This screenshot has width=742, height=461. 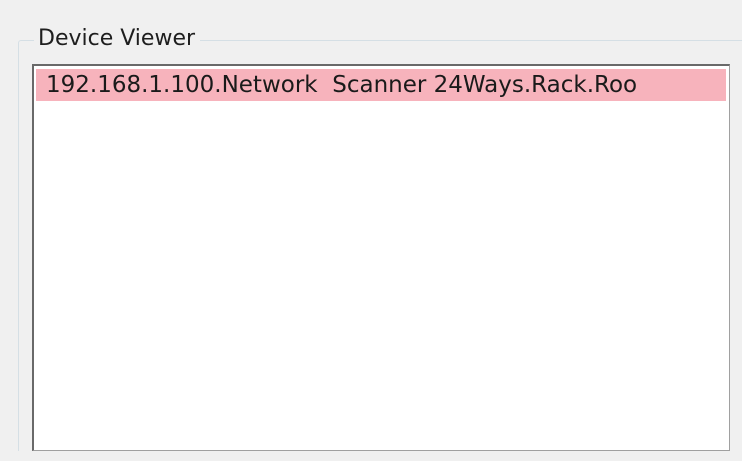 What do you see at coordinates (117, 39) in the screenshot?
I see `device-viewer-title: Device Viewer` at bounding box center [117, 39].